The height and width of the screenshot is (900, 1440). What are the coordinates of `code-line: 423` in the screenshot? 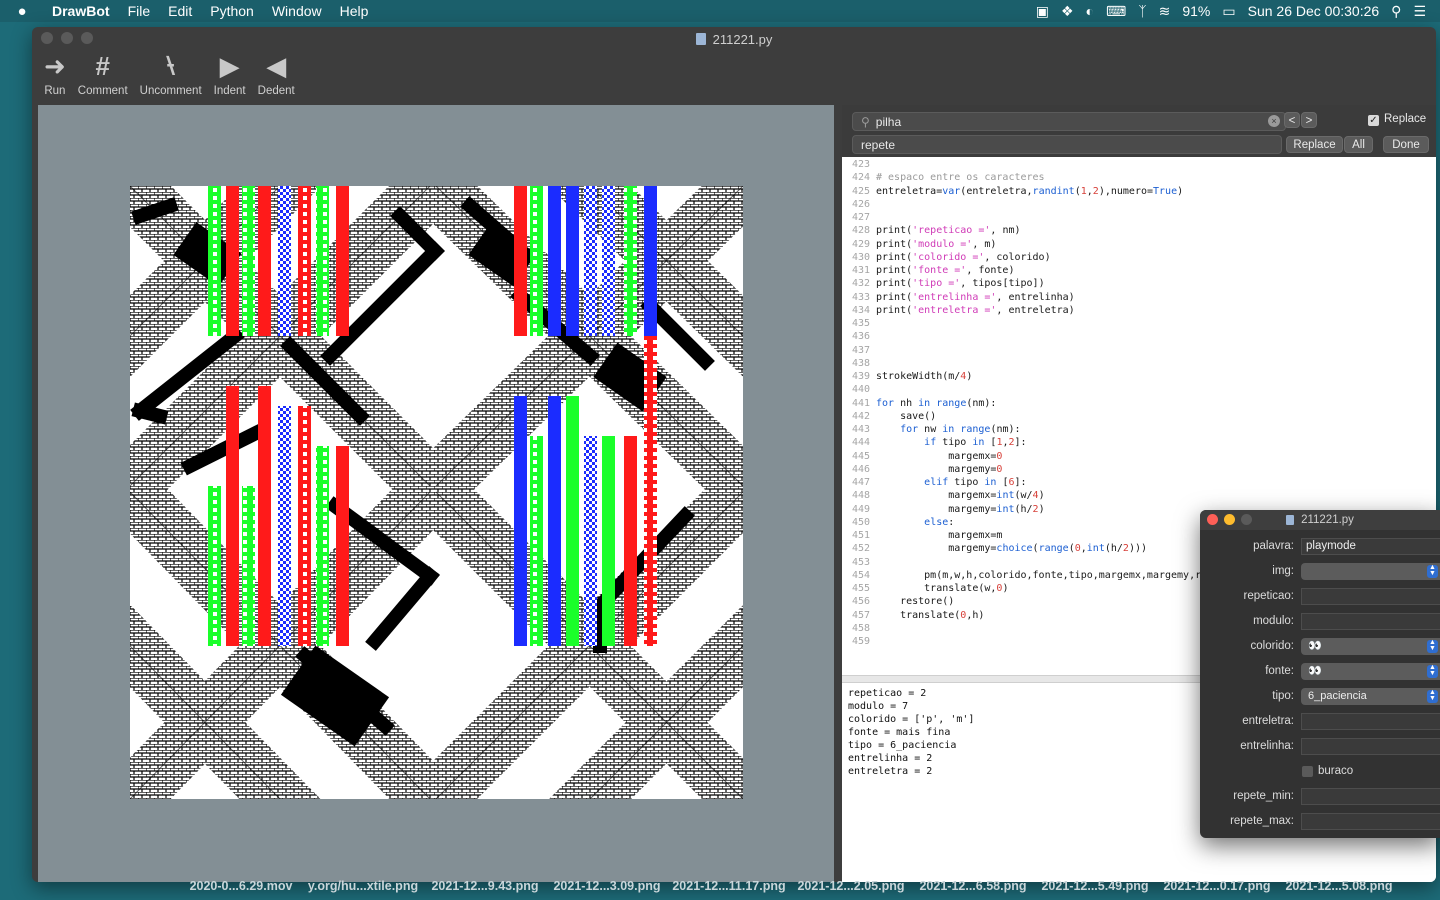 It's located at (1139, 164).